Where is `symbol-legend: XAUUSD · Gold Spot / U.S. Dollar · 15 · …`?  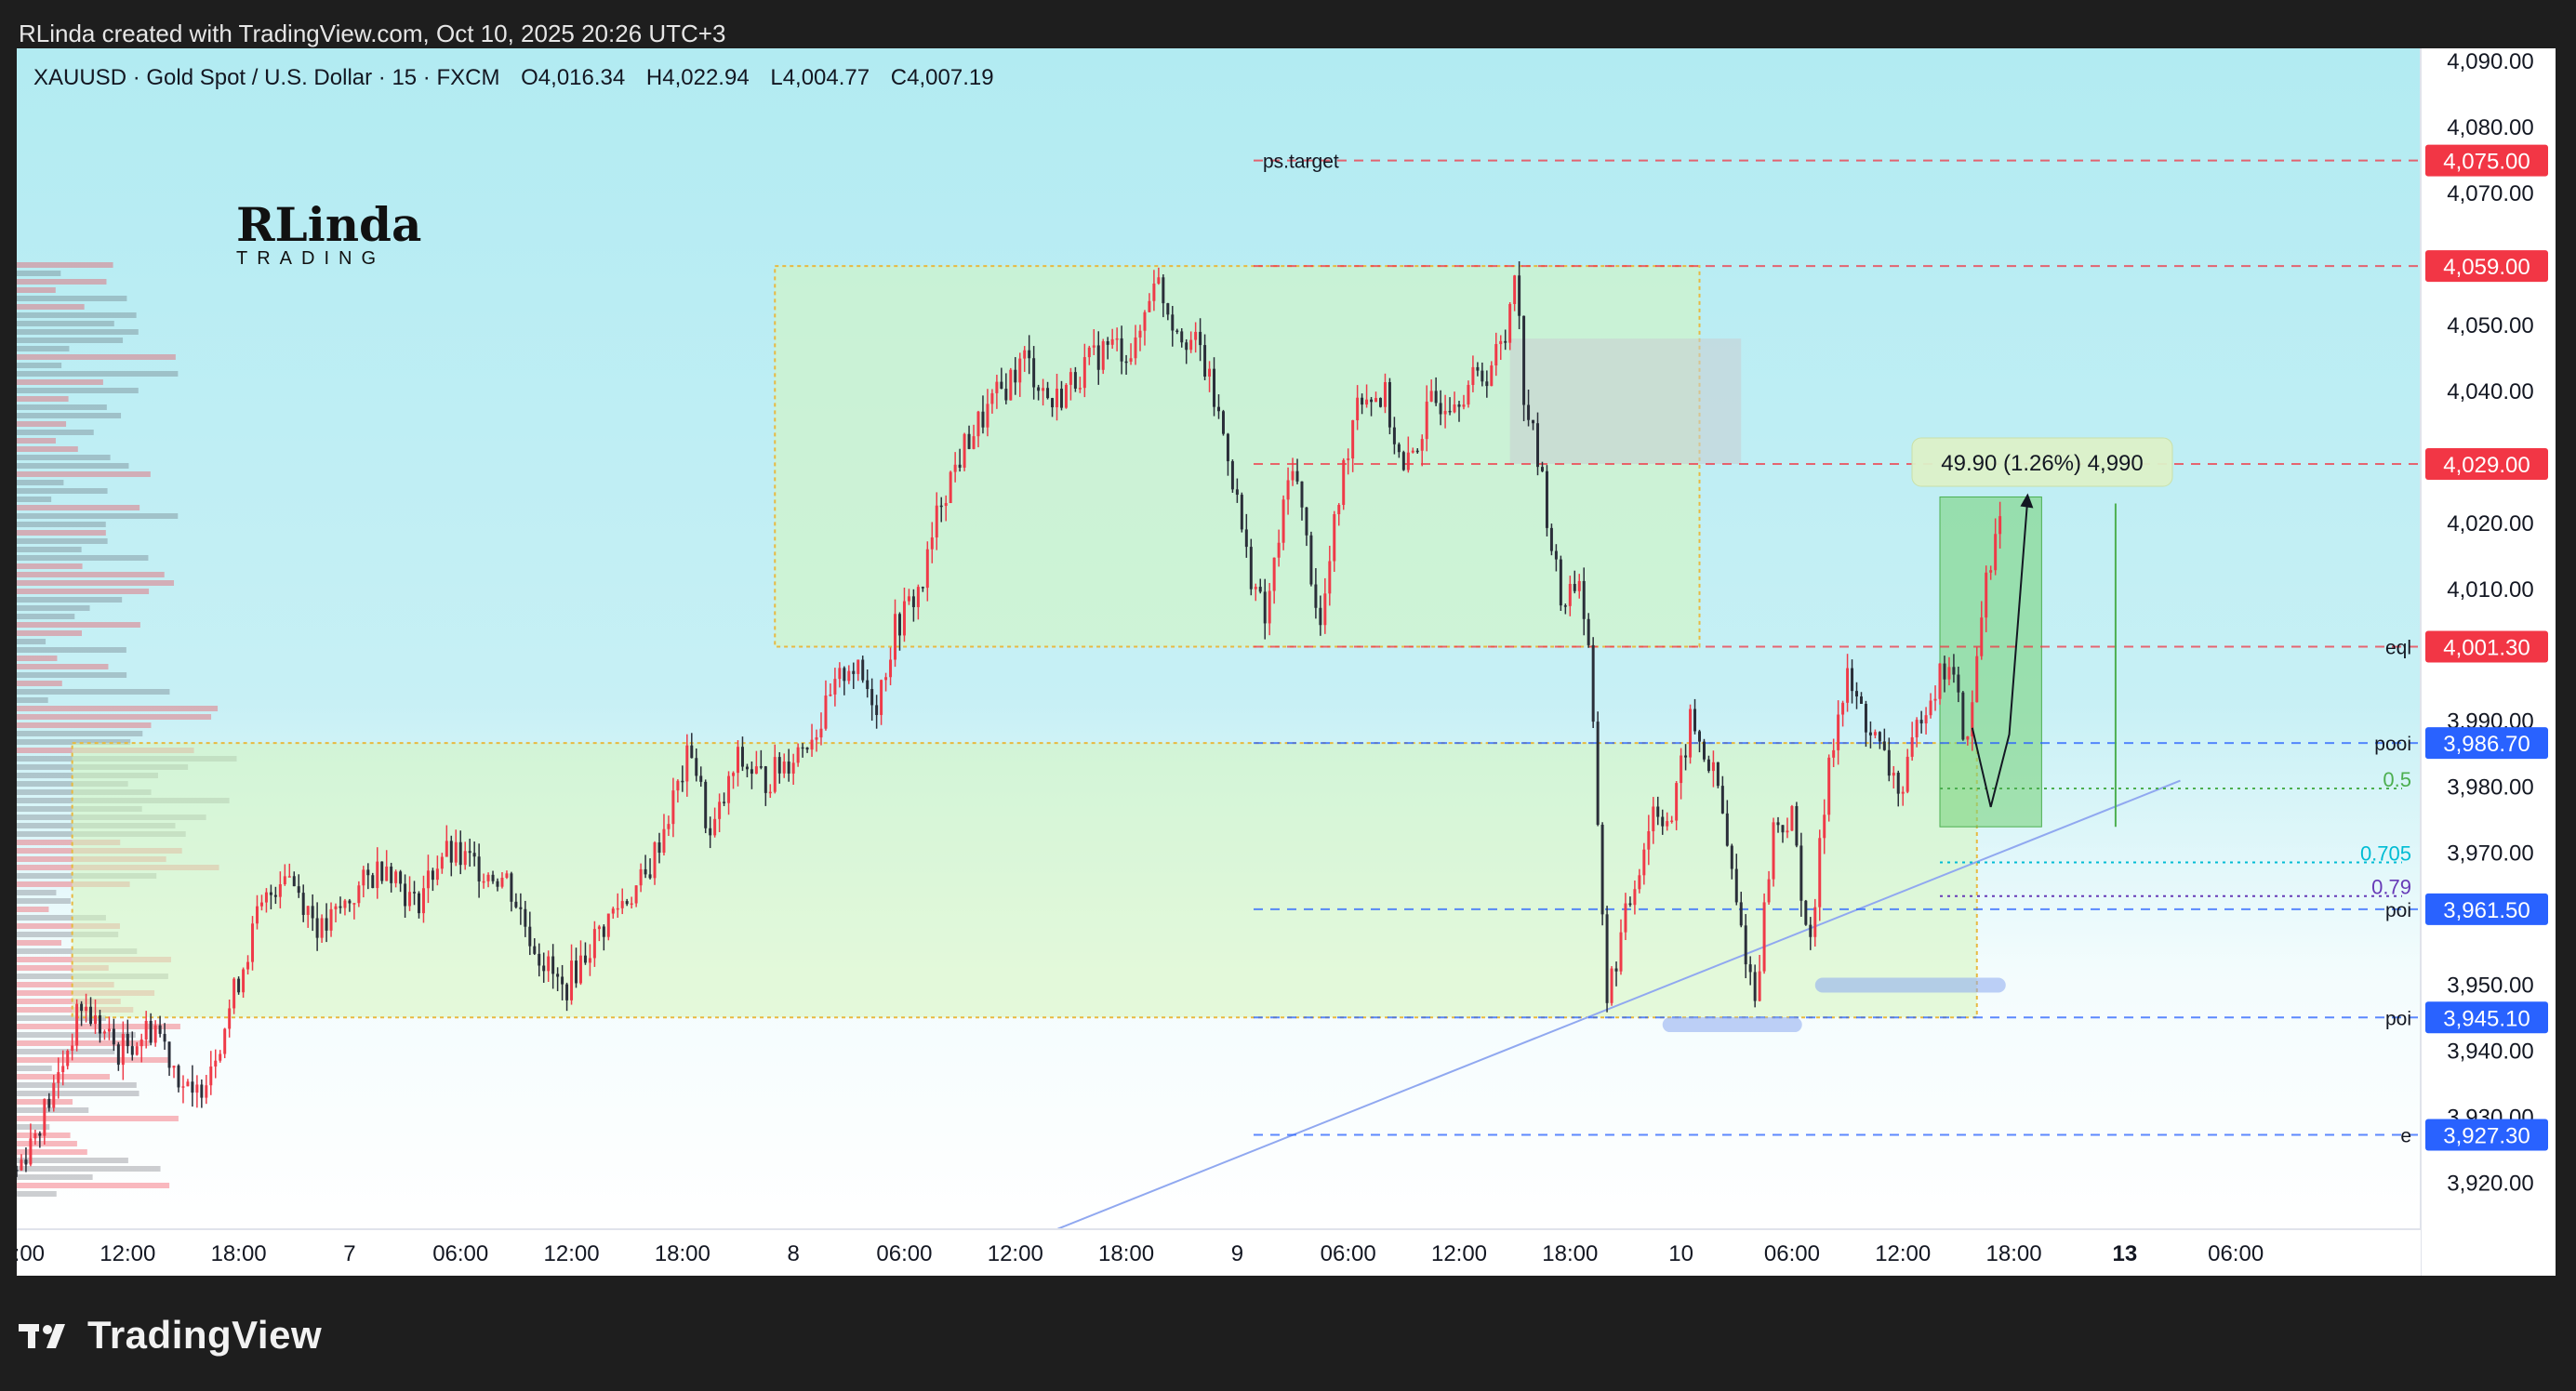
symbol-legend: XAUUSD · Gold Spot / U.S. Dollar · 15 · … is located at coordinates (521, 78).